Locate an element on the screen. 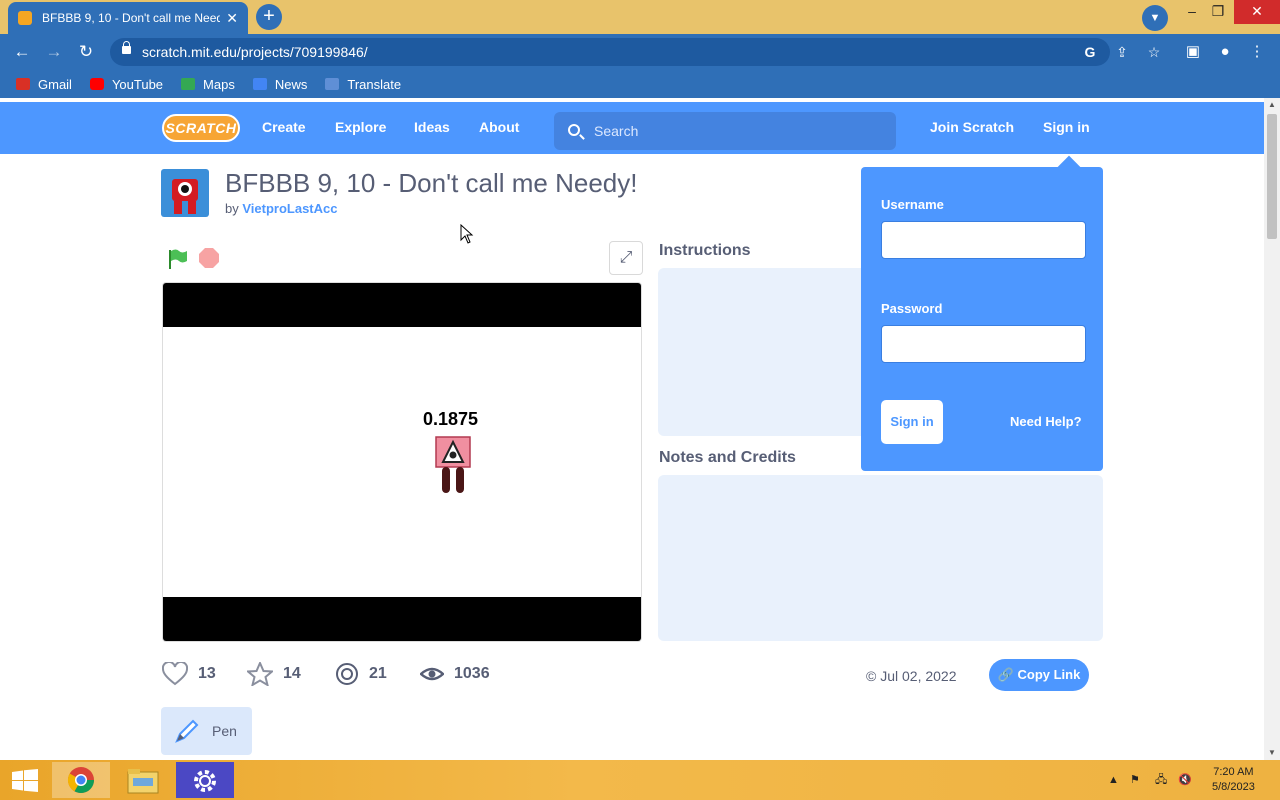 Image resolution: width=1280 pixels, height=800 pixels. view-count: 1036 is located at coordinates (472, 673).